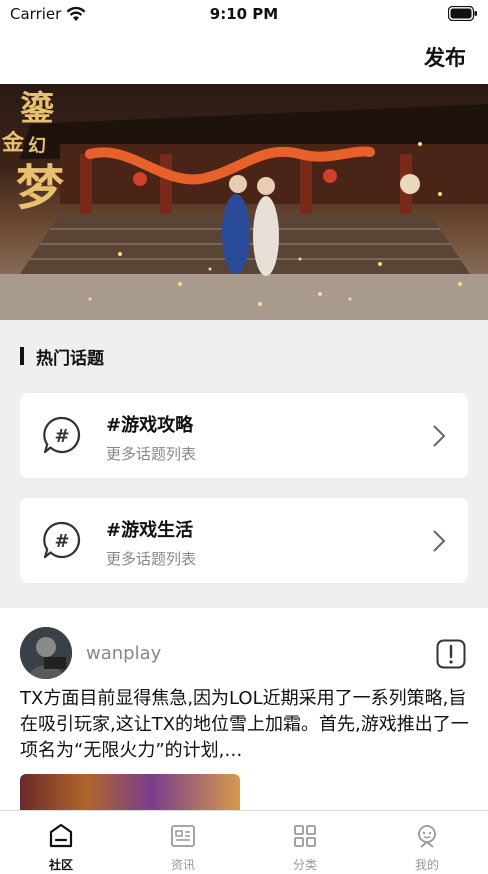 The width and height of the screenshot is (488, 874). I want to click on report-icon, so click(451, 654).